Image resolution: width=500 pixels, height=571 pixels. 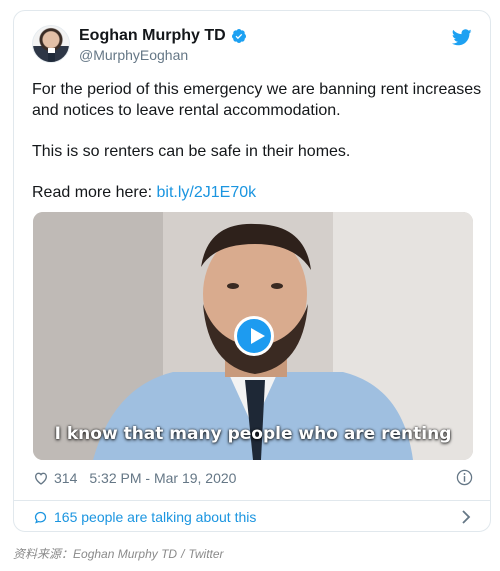 I want to click on tweet-meta: 314 5:32 PM - Mar 19, 2020, so click(x=253, y=478).